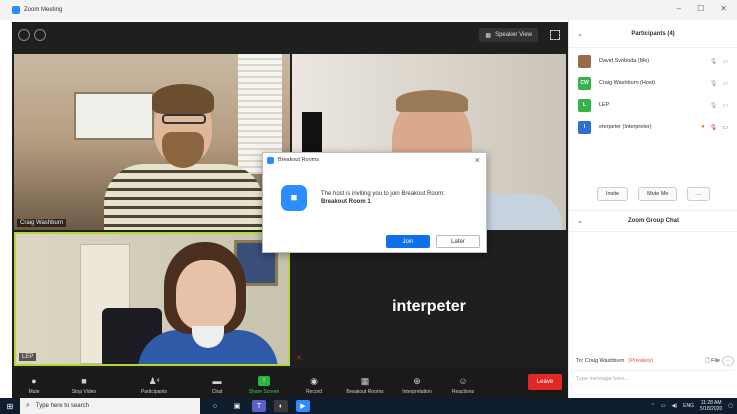 The image size is (737, 414). What do you see at coordinates (458, 241) in the screenshot?
I see `later-button: Later` at bounding box center [458, 241].